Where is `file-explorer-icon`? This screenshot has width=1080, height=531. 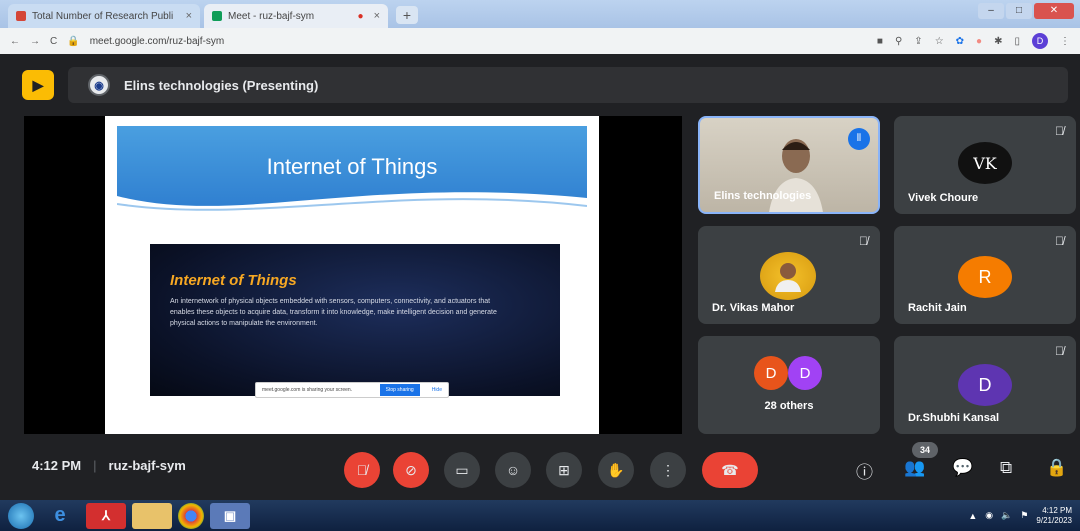
file-explorer-icon is located at coordinates (152, 515).